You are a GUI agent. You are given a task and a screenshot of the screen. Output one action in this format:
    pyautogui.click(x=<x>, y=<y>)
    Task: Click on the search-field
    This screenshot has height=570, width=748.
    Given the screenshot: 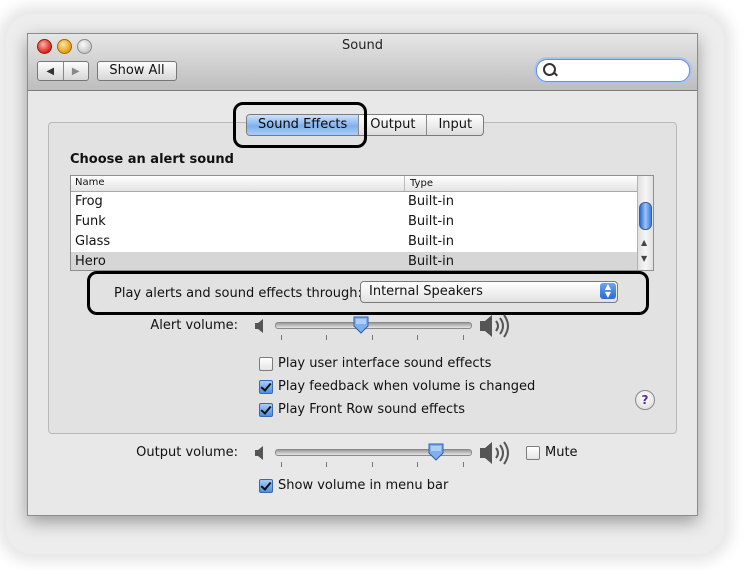 What is the action you would take?
    pyautogui.click(x=613, y=70)
    